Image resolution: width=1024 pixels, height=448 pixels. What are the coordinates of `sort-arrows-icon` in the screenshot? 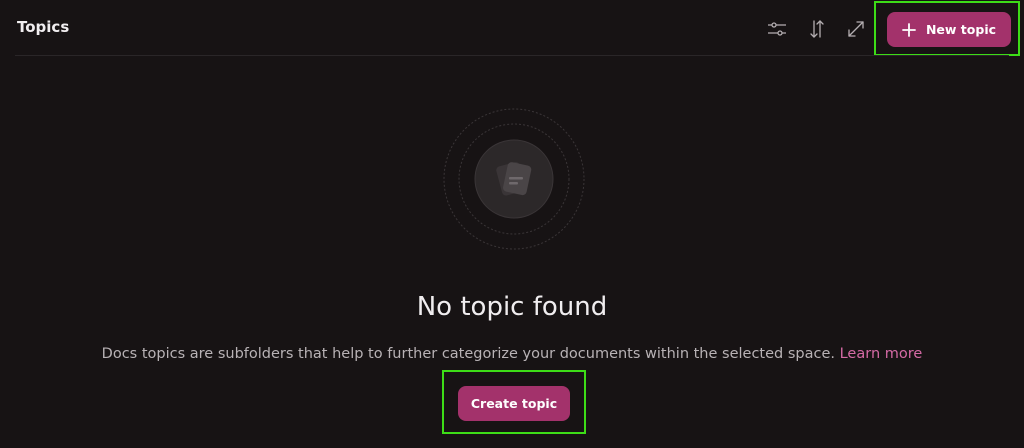 It's located at (817, 29).